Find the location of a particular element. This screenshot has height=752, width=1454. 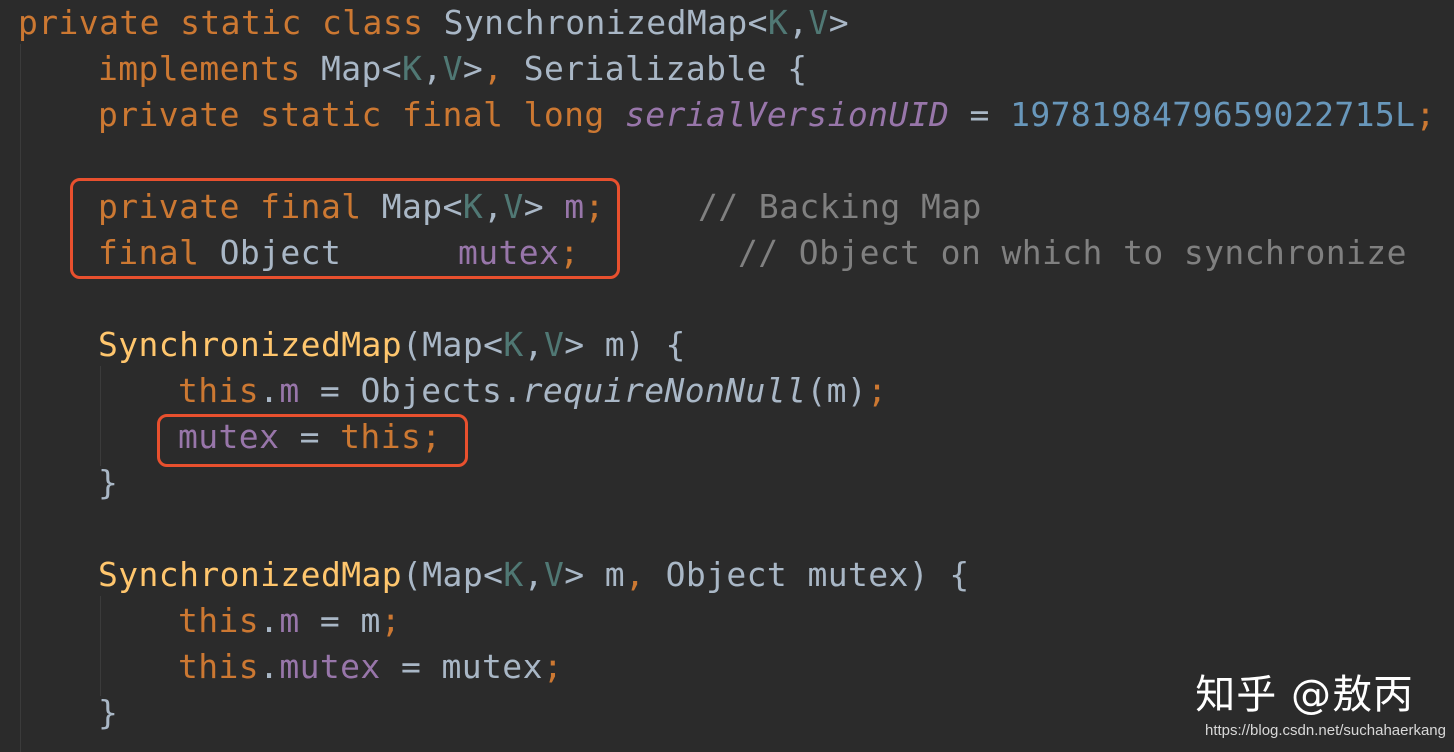

code-line-assign-m: this.m = Objects.requireNonNull(m); is located at coordinates (532, 391).